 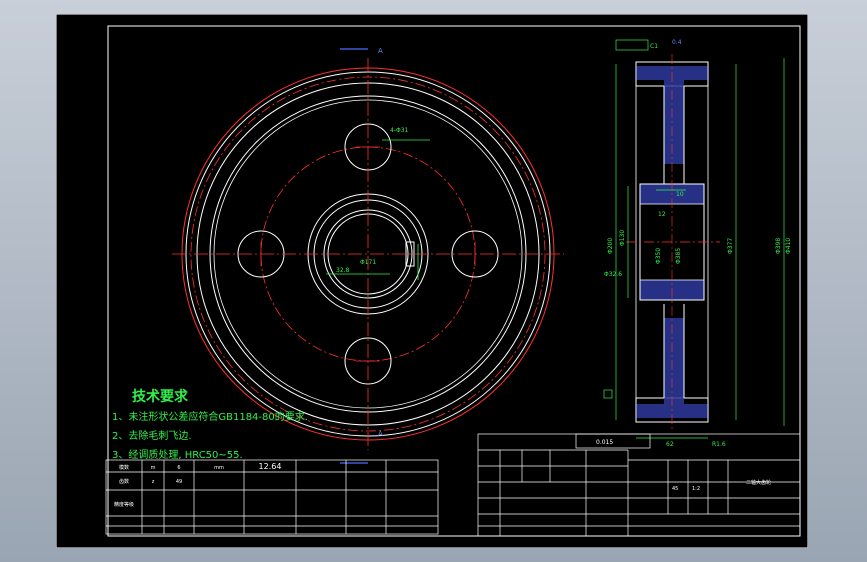 What do you see at coordinates (153, 468) in the screenshot?
I see `param-table-cell: m` at bounding box center [153, 468].